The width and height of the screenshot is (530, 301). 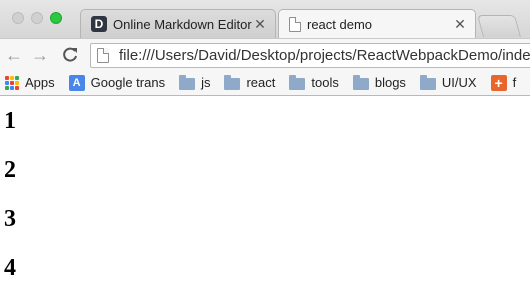 I want to click on heading-4: 4, so click(x=10, y=268).